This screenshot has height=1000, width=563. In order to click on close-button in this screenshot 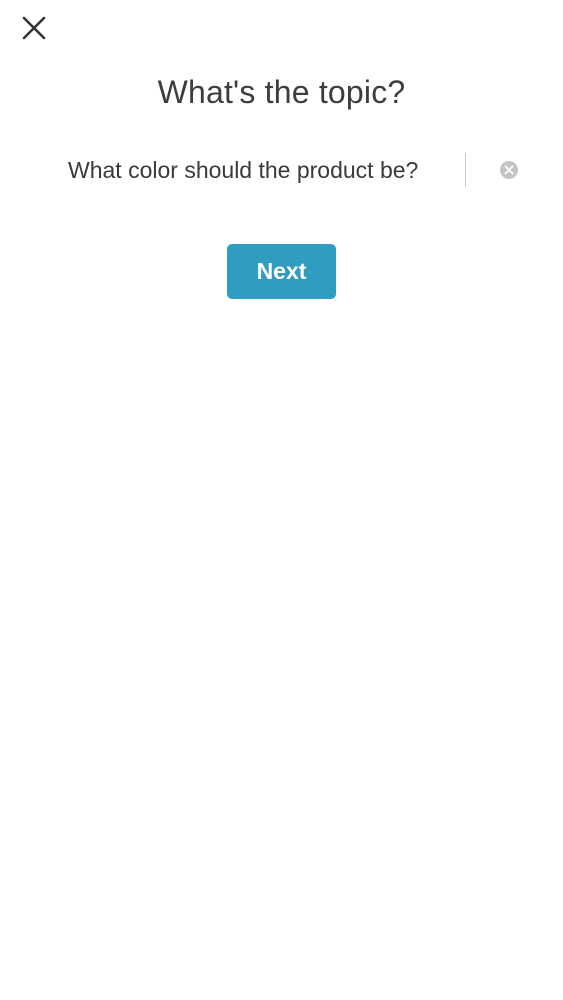, I will do `click(34, 28)`.